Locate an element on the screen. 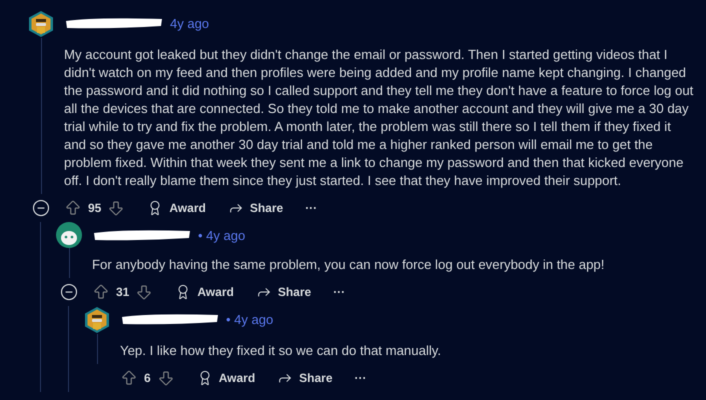 This screenshot has height=400, width=706. comment-text: For anybody having the same problem, you can now force log out everybody in the app! is located at coordinates (349, 265).